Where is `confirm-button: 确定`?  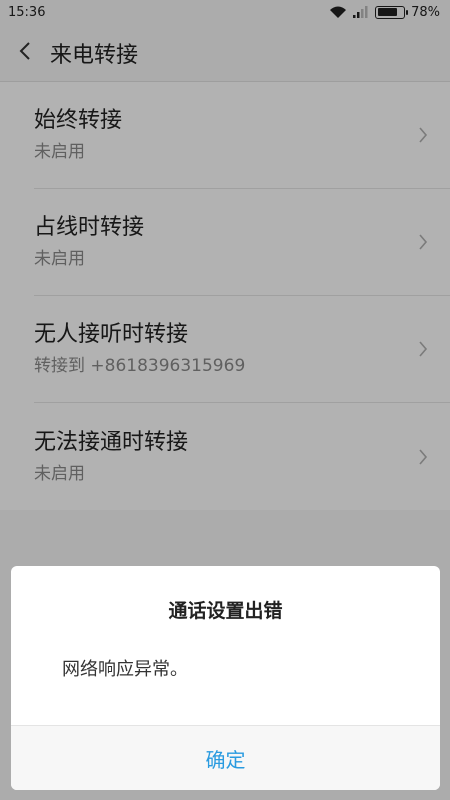
confirm-button: 确定 is located at coordinates (225, 758).